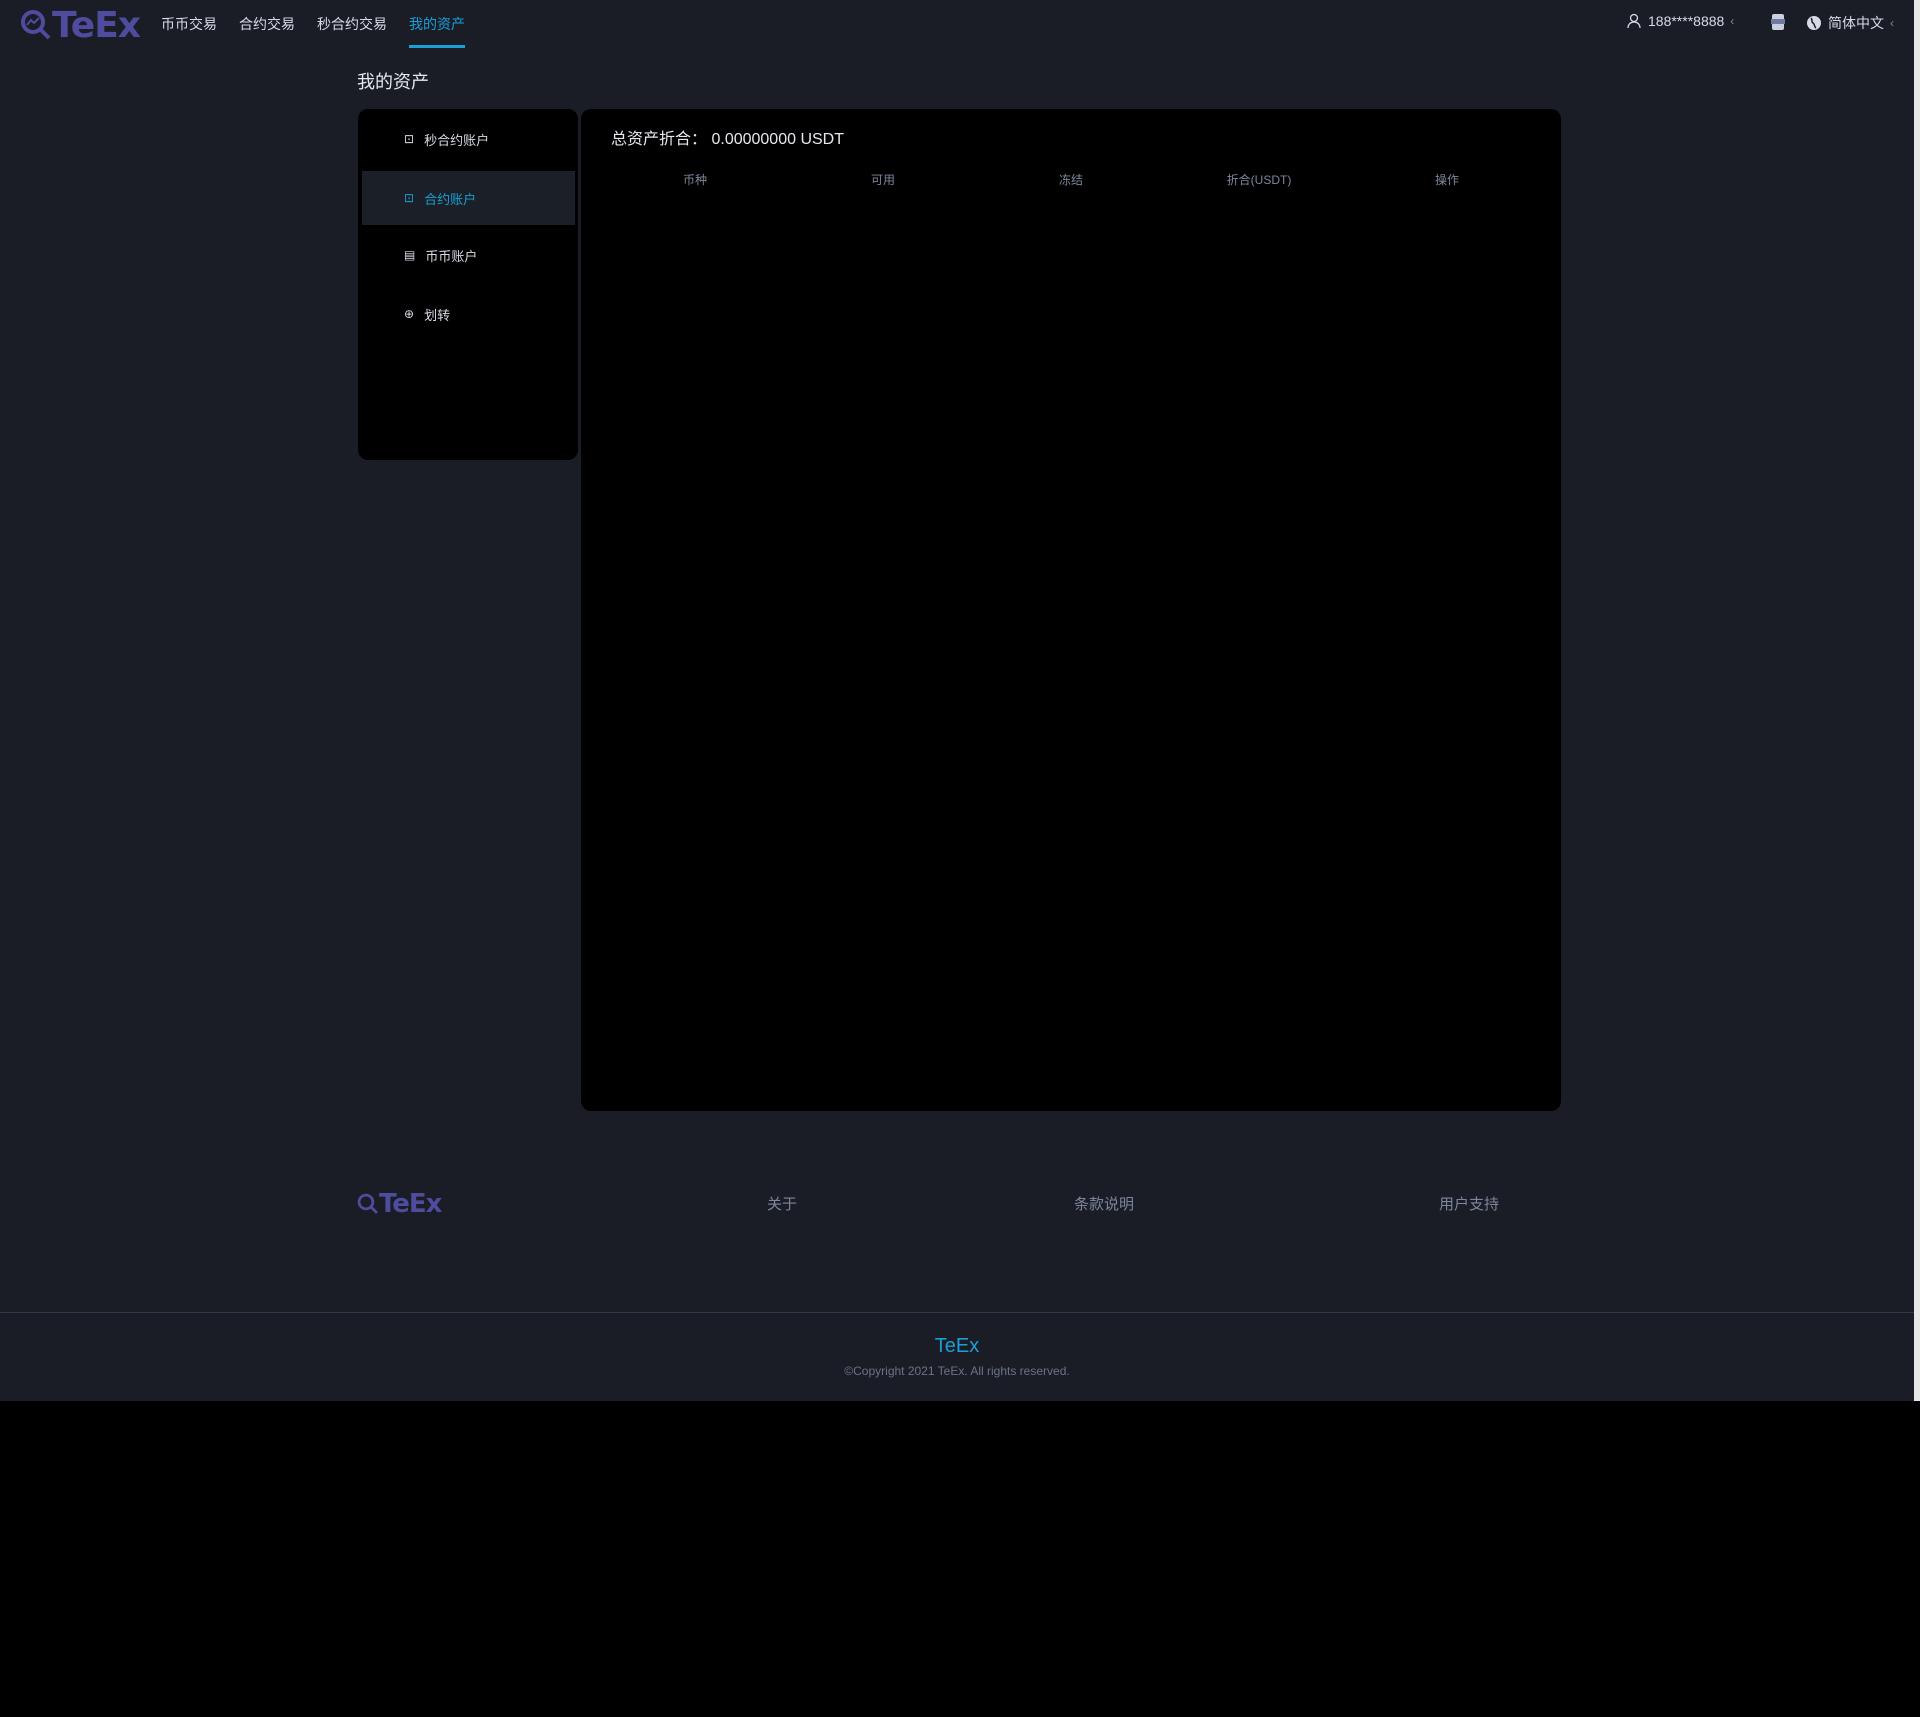 This screenshot has width=1920, height=1717. Describe the element at coordinates (409, 314) in the screenshot. I see `transfer-icon: ⊕` at that location.